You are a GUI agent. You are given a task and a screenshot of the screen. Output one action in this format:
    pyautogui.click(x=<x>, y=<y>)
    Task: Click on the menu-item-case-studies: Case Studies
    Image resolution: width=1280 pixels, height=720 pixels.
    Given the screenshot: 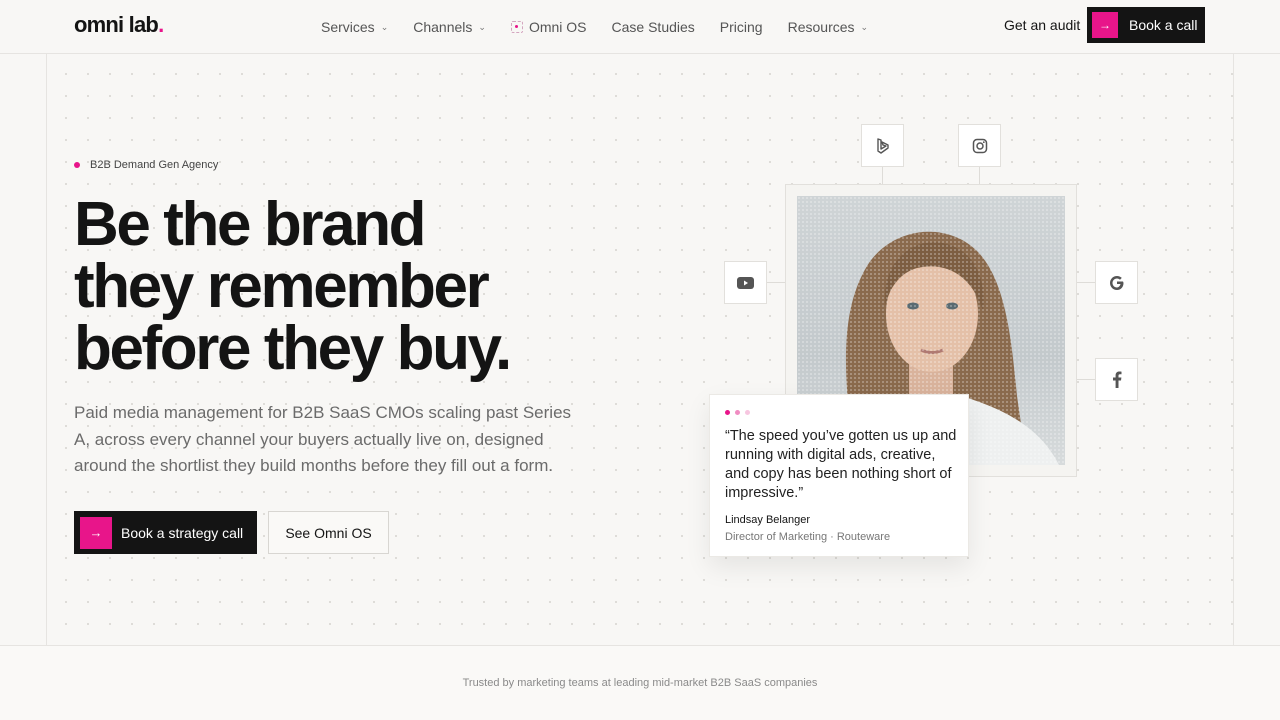 What is the action you would take?
    pyautogui.click(x=653, y=27)
    